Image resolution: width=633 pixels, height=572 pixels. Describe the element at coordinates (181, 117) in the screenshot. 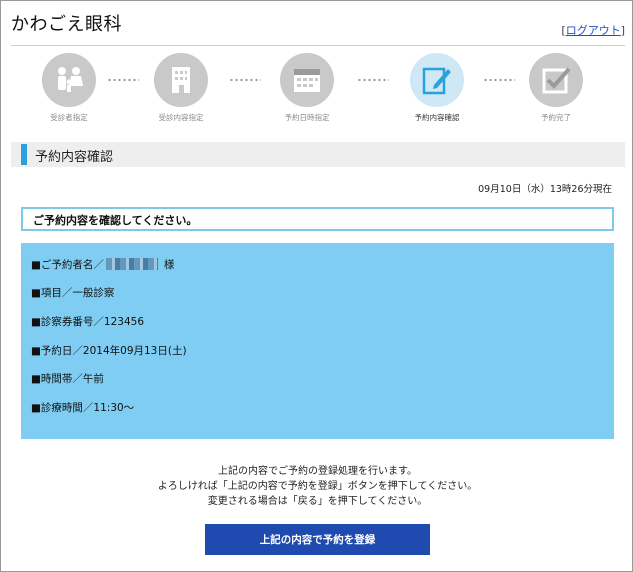

I see `step-label: 受診内容指定` at that location.